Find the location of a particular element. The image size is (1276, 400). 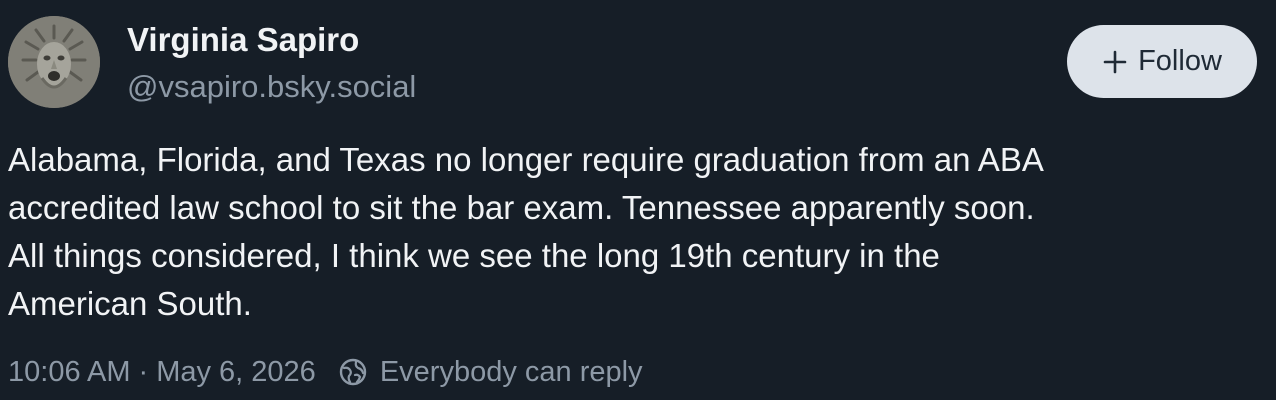

post-time: 10:06 AM is located at coordinates (69, 372).